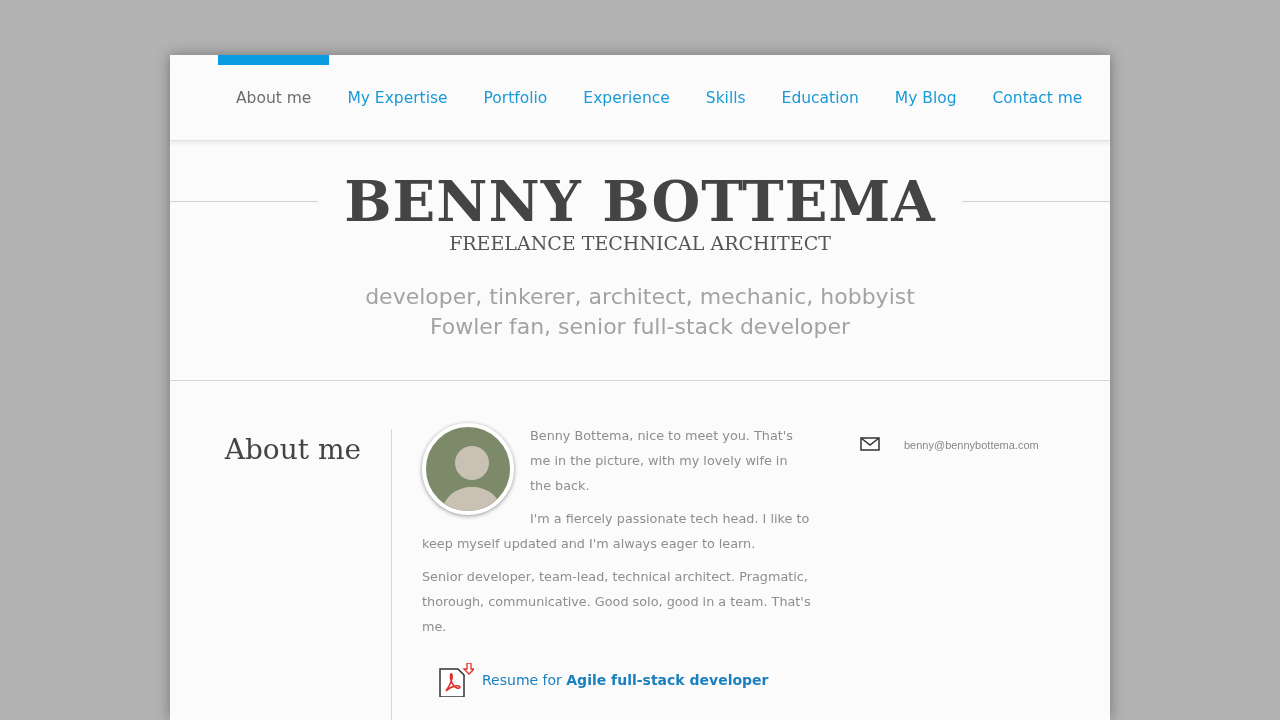 The height and width of the screenshot is (720, 1280). What do you see at coordinates (456, 680) in the screenshot?
I see `pdf-file-icon` at bounding box center [456, 680].